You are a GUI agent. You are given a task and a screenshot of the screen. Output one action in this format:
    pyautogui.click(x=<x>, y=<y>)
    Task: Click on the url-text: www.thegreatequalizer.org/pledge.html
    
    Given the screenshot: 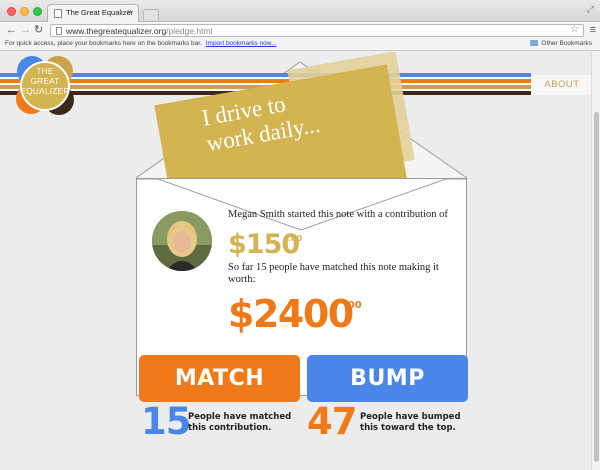 What is the action you would take?
    pyautogui.click(x=139, y=31)
    